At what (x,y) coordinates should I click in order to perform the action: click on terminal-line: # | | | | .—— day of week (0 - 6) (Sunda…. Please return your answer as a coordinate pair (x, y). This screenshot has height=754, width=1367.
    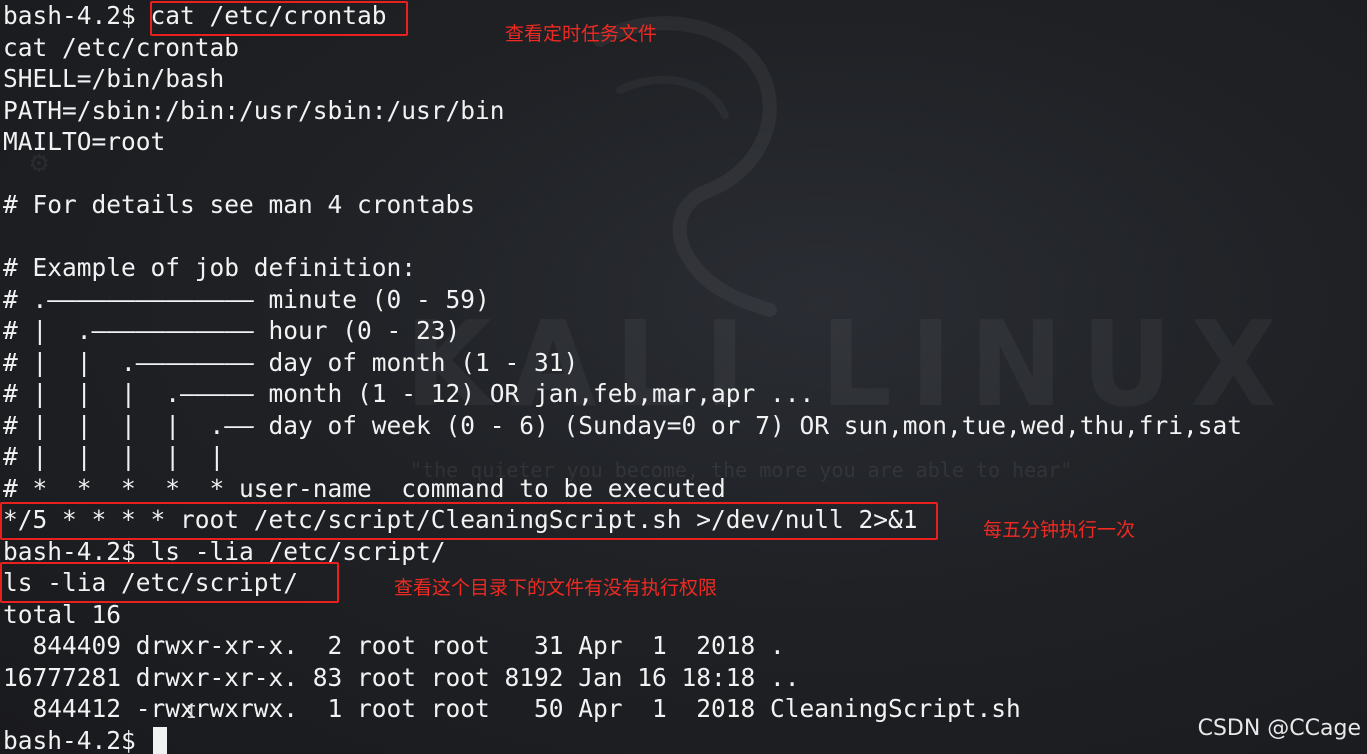
    Looking at the image, I should click on (623, 425).